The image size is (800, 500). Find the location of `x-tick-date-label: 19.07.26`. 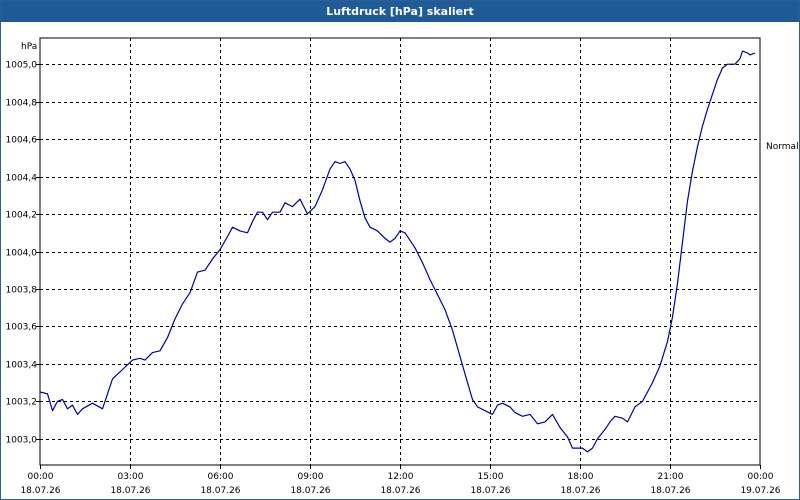

x-tick-date-label: 19.07.26 is located at coordinates (760, 491).